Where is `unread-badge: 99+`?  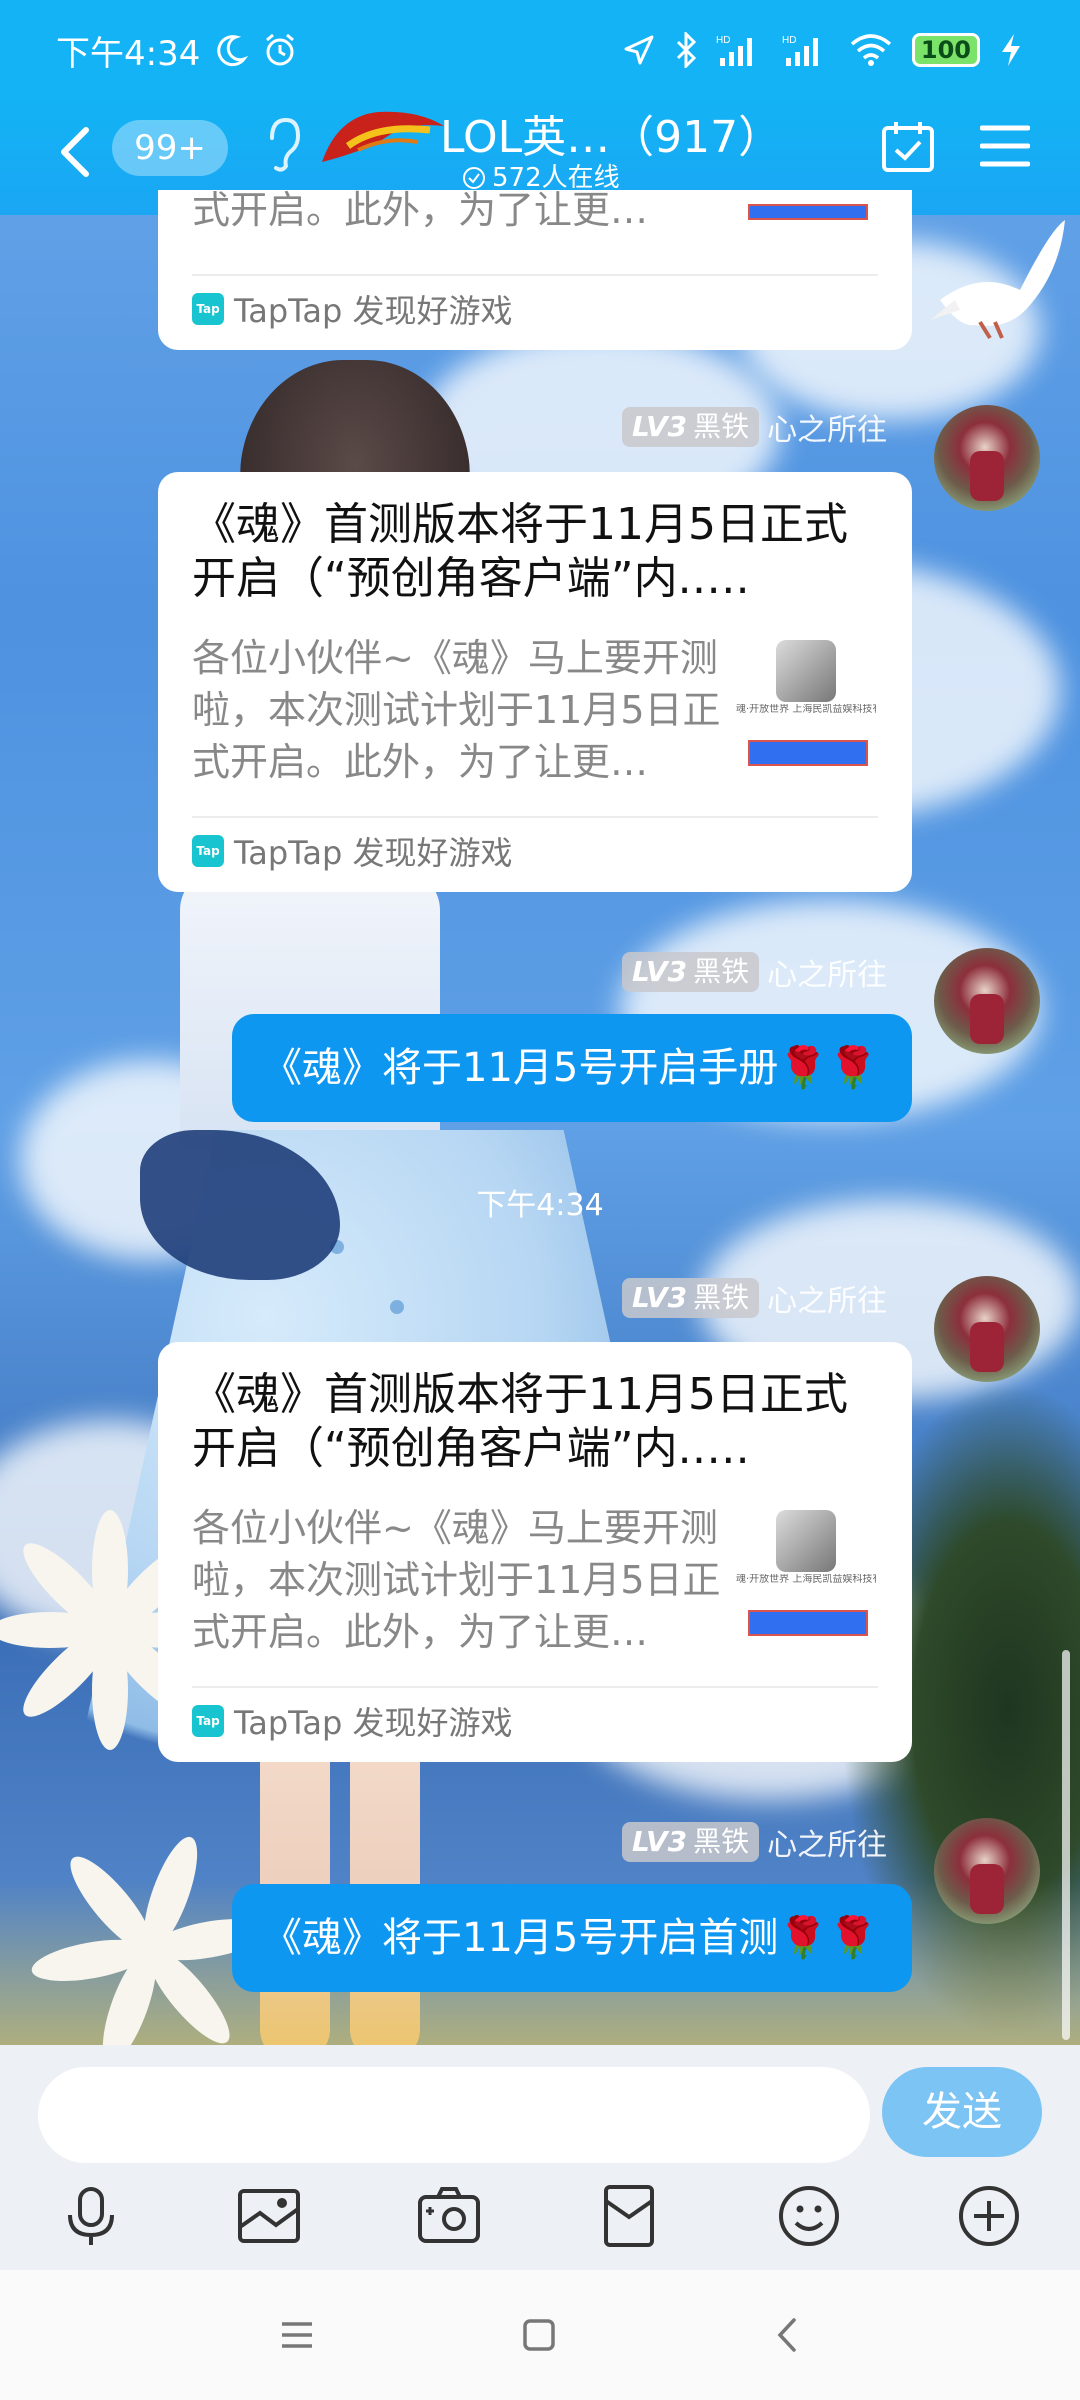 unread-badge: 99+ is located at coordinates (170, 148).